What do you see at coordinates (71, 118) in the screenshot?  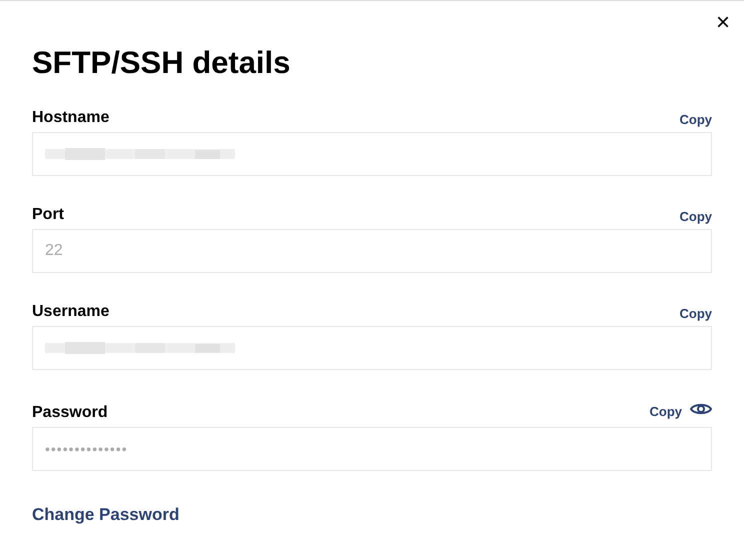 I see `field-label: Hostname` at bounding box center [71, 118].